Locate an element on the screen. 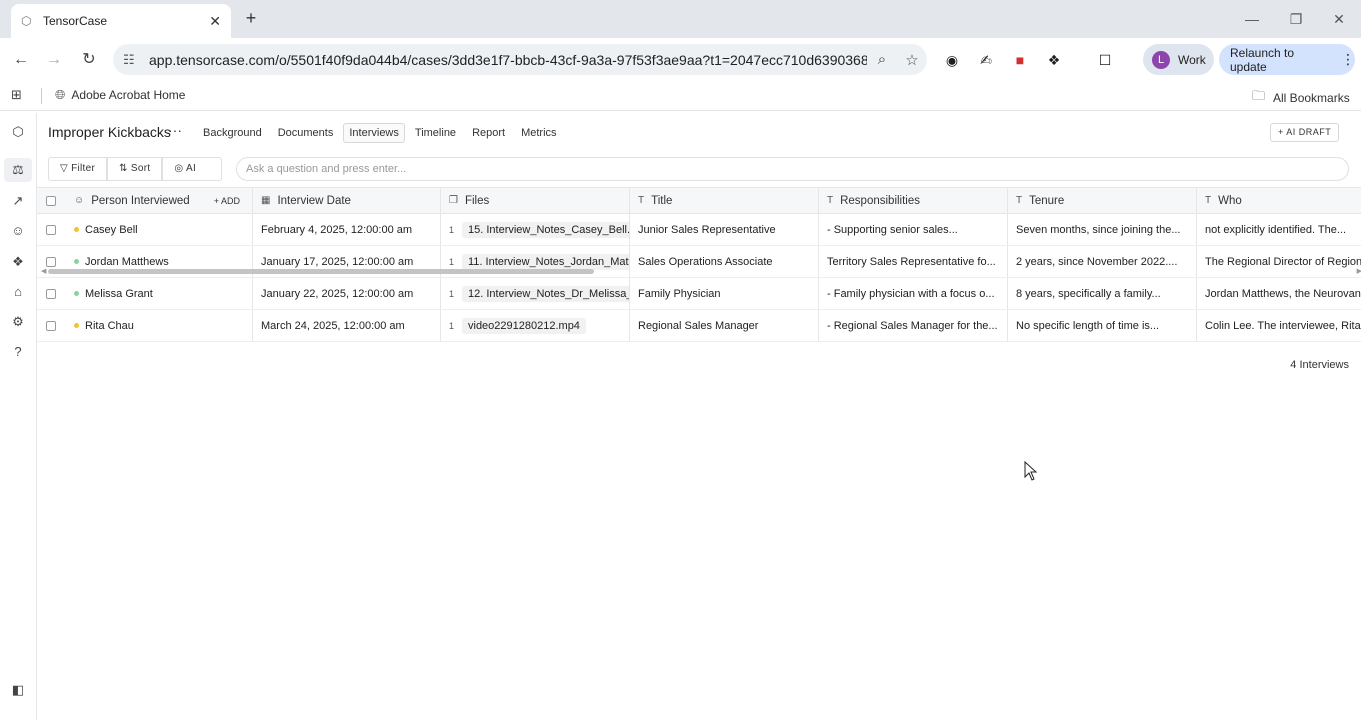 This screenshot has width=1361, height=720. window-close-icon: ✕ is located at coordinates (1339, 19).